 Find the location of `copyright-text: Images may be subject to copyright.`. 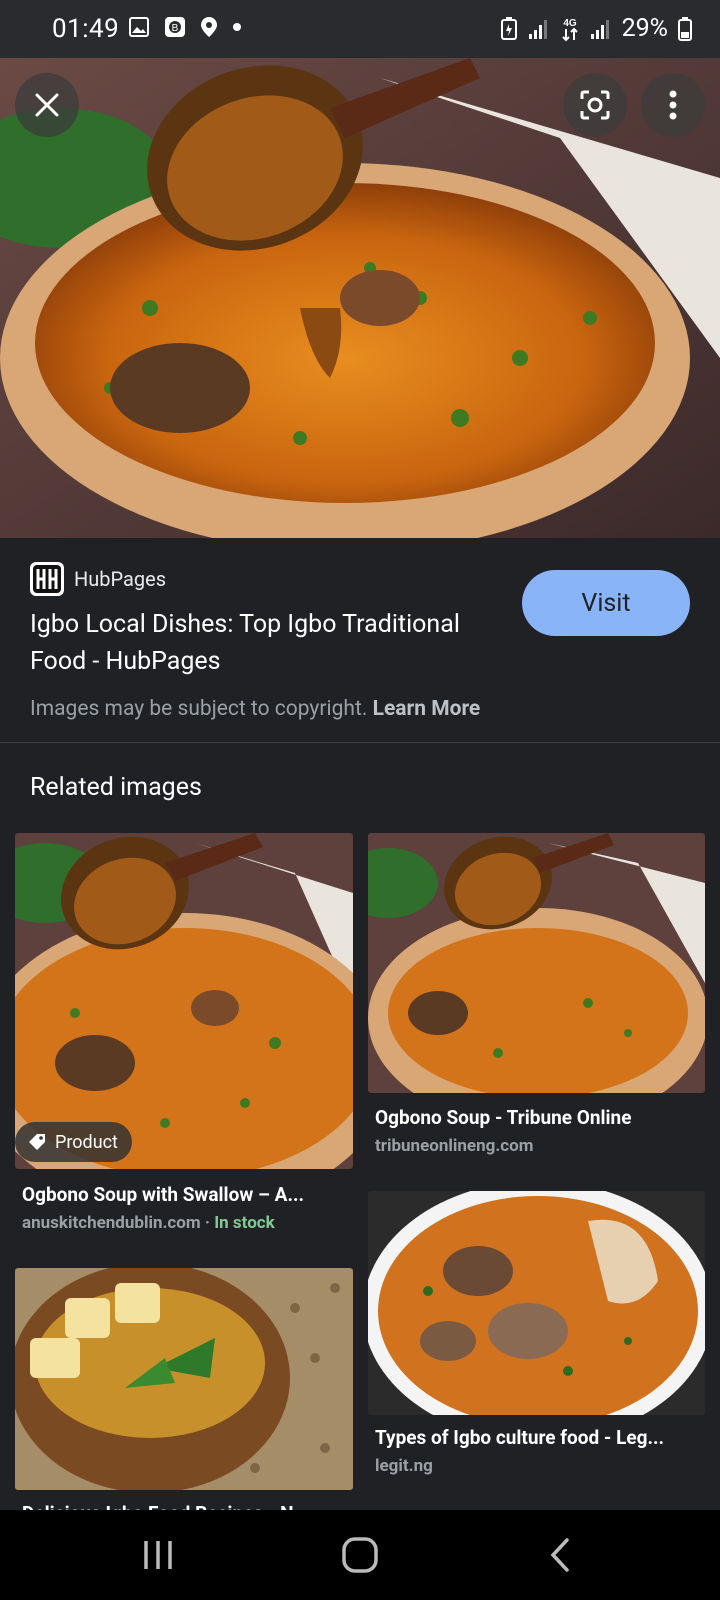

copyright-text: Images may be subject to copyright. is located at coordinates (199, 709).